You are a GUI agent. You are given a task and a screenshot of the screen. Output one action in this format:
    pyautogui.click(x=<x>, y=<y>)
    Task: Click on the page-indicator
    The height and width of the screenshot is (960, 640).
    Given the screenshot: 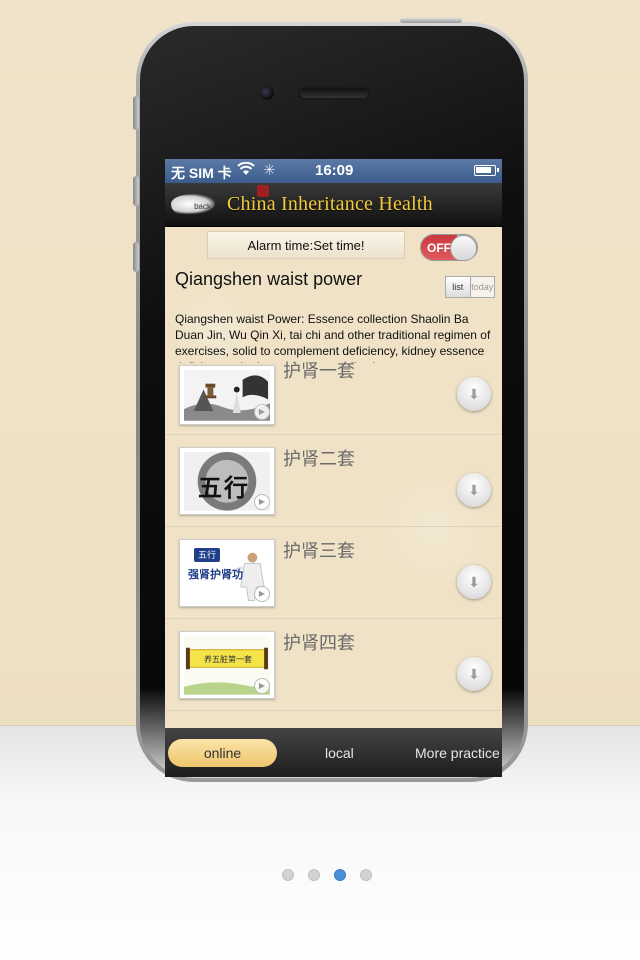 What is the action you would take?
    pyautogui.click(x=327, y=875)
    